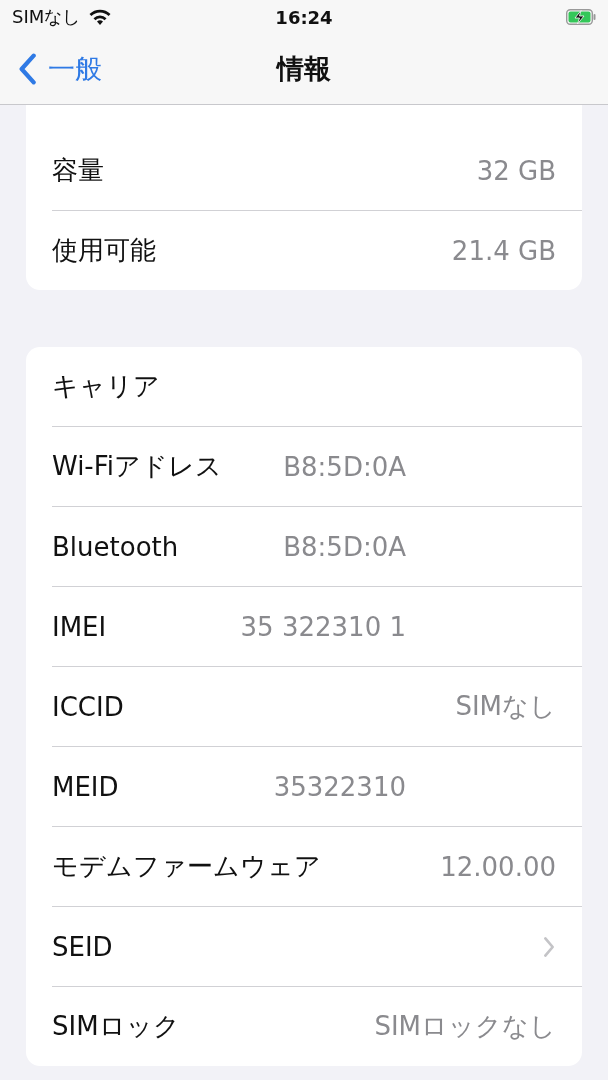 The image size is (608, 1080). What do you see at coordinates (106, 386) in the screenshot?
I see `row-label: キャリア` at bounding box center [106, 386].